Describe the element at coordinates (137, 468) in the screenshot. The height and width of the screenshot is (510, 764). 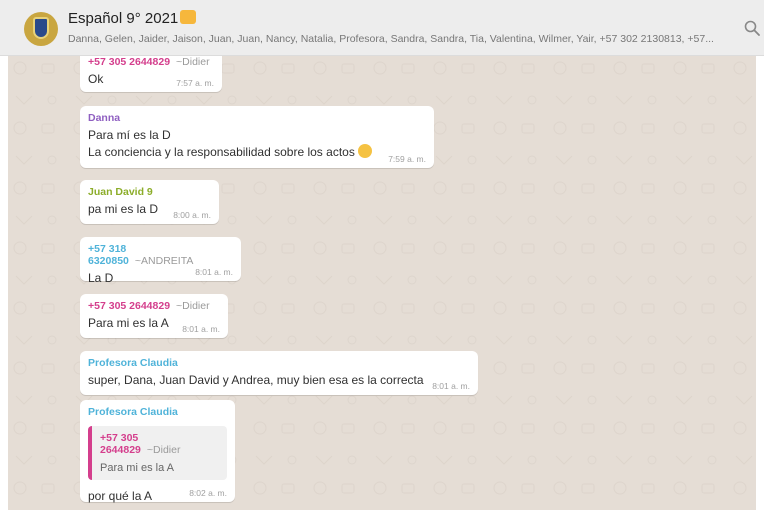
I see `quote-text: Para mi es la A` at that location.